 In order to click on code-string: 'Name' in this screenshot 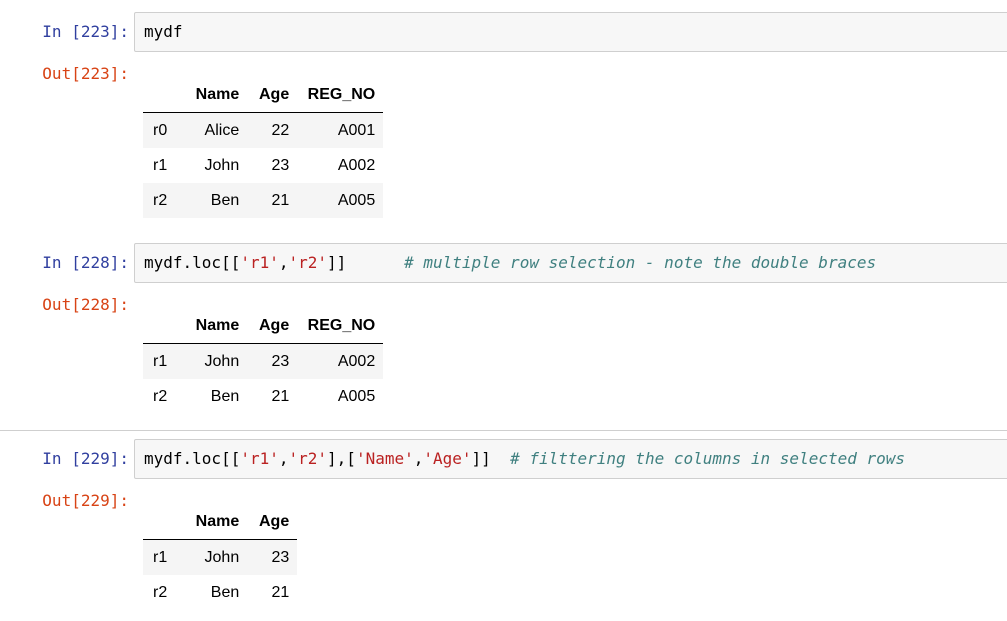, I will do `click(384, 458)`.